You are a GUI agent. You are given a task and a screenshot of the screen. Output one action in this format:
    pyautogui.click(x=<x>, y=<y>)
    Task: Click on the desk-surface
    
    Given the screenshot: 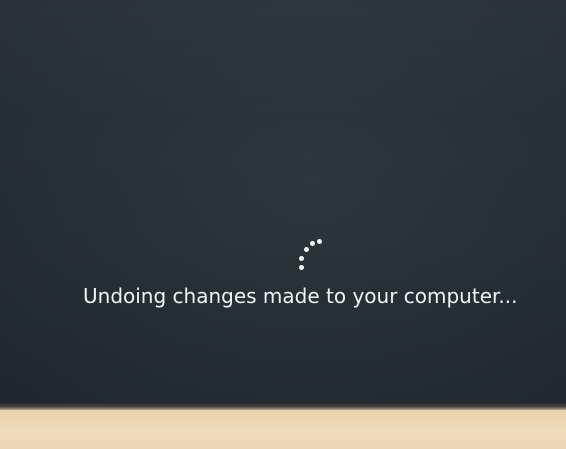 What is the action you would take?
    pyautogui.click(x=283, y=429)
    